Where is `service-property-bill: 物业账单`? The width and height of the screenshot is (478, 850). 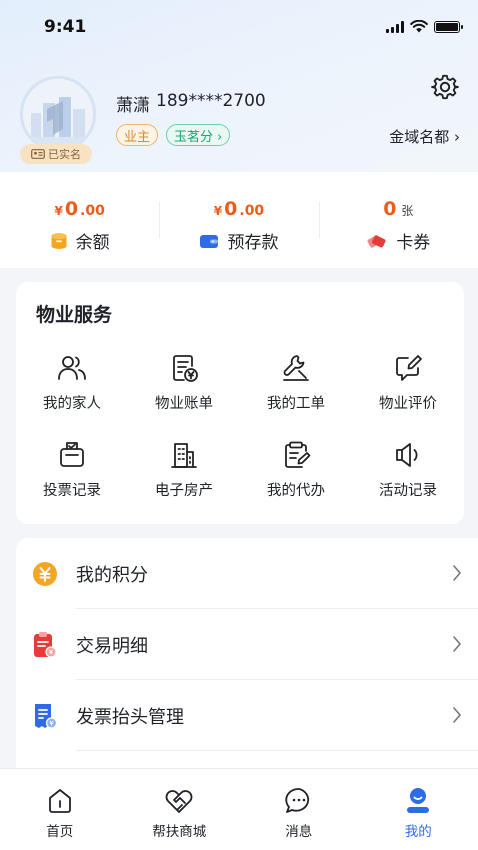
service-property-bill: 物业账单 is located at coordinates (184, 382).